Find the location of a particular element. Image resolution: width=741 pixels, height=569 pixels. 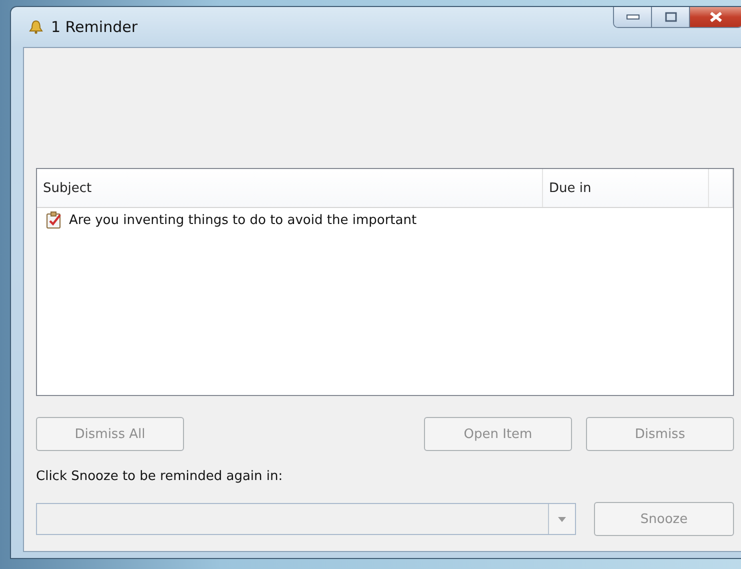

subject-cell: Are you inventing things to do to avoid the important is located at coordinates (243, 220).